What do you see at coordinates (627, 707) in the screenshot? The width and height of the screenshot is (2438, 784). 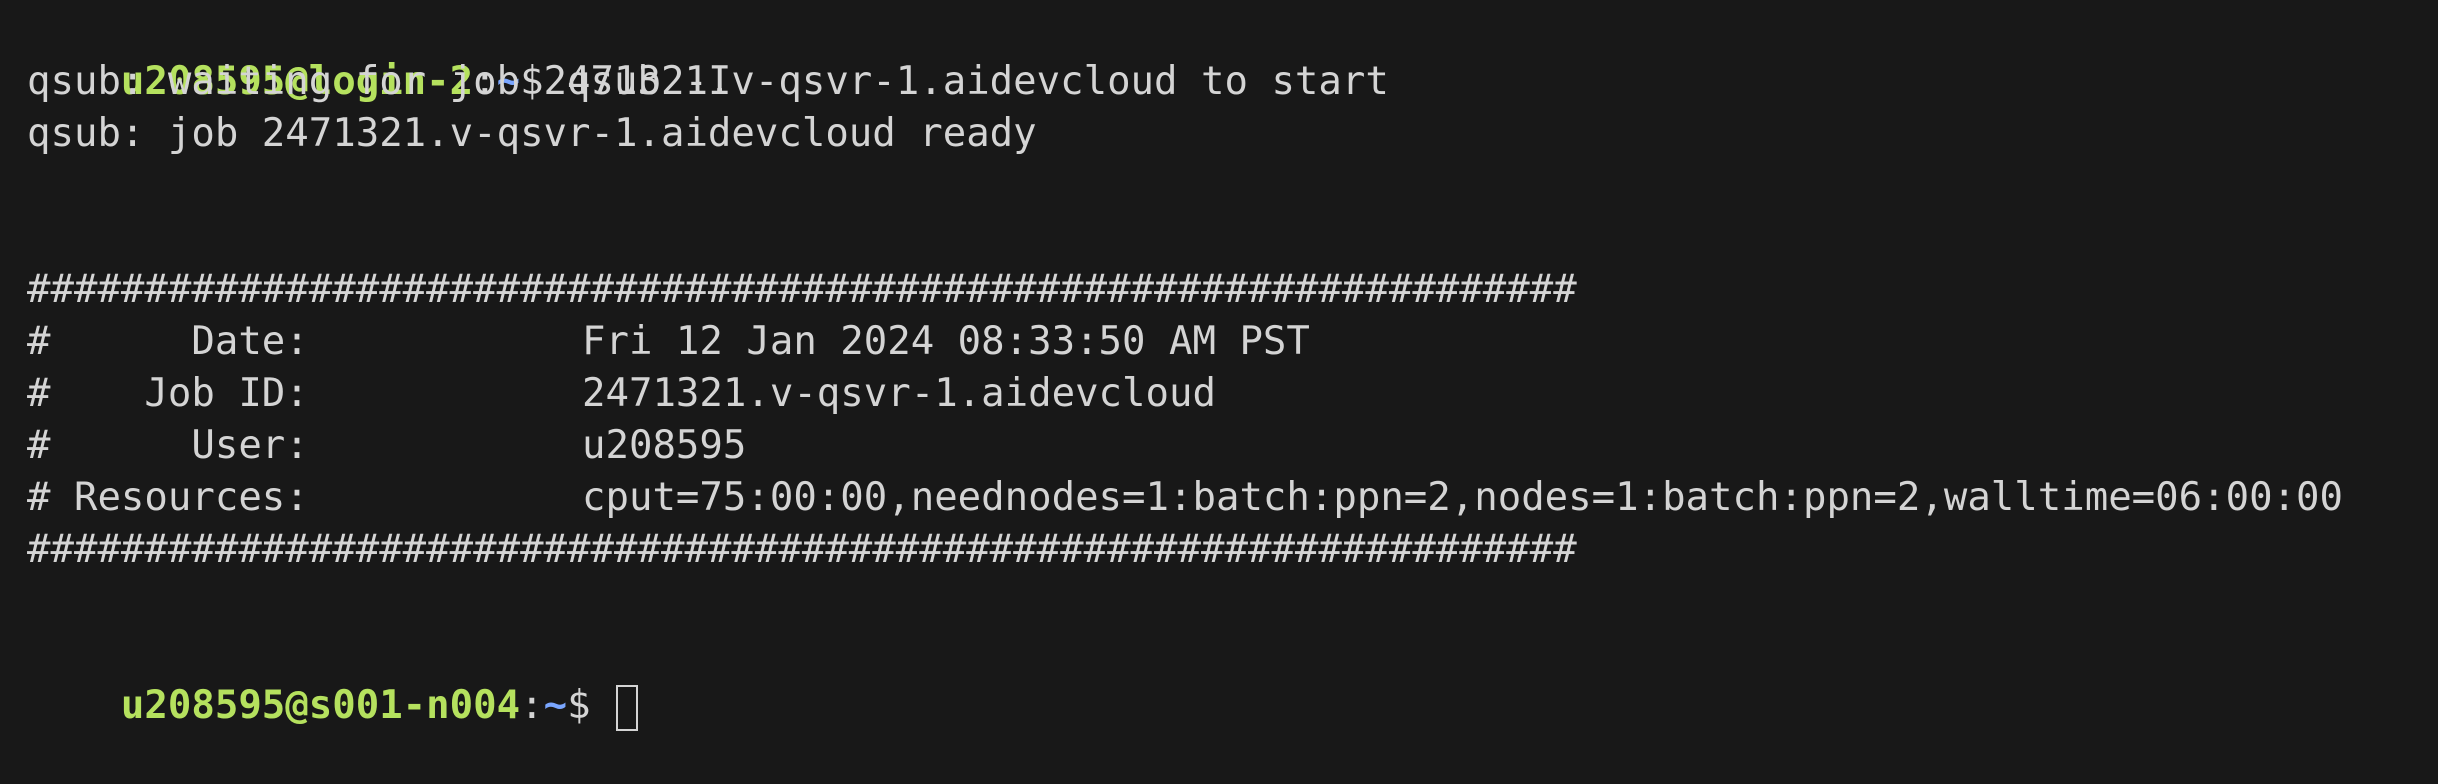 I see `cursor-block` at bounding box center [627, 707].